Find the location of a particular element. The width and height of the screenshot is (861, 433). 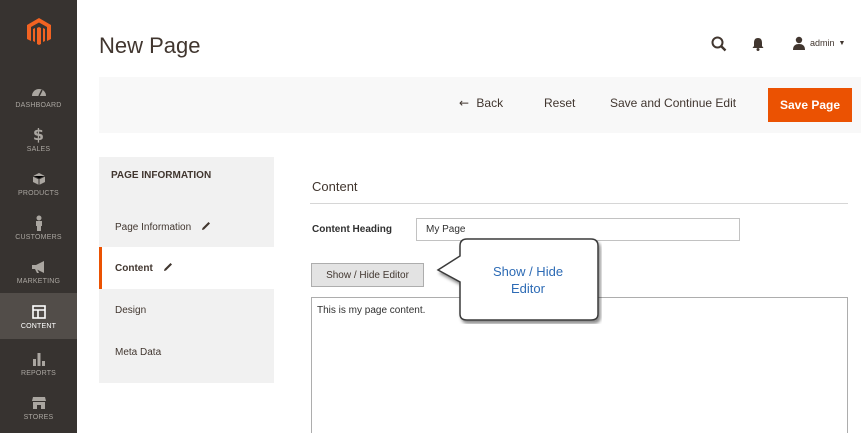

save-page-button: Save Page is located at coordinates (810, 105).